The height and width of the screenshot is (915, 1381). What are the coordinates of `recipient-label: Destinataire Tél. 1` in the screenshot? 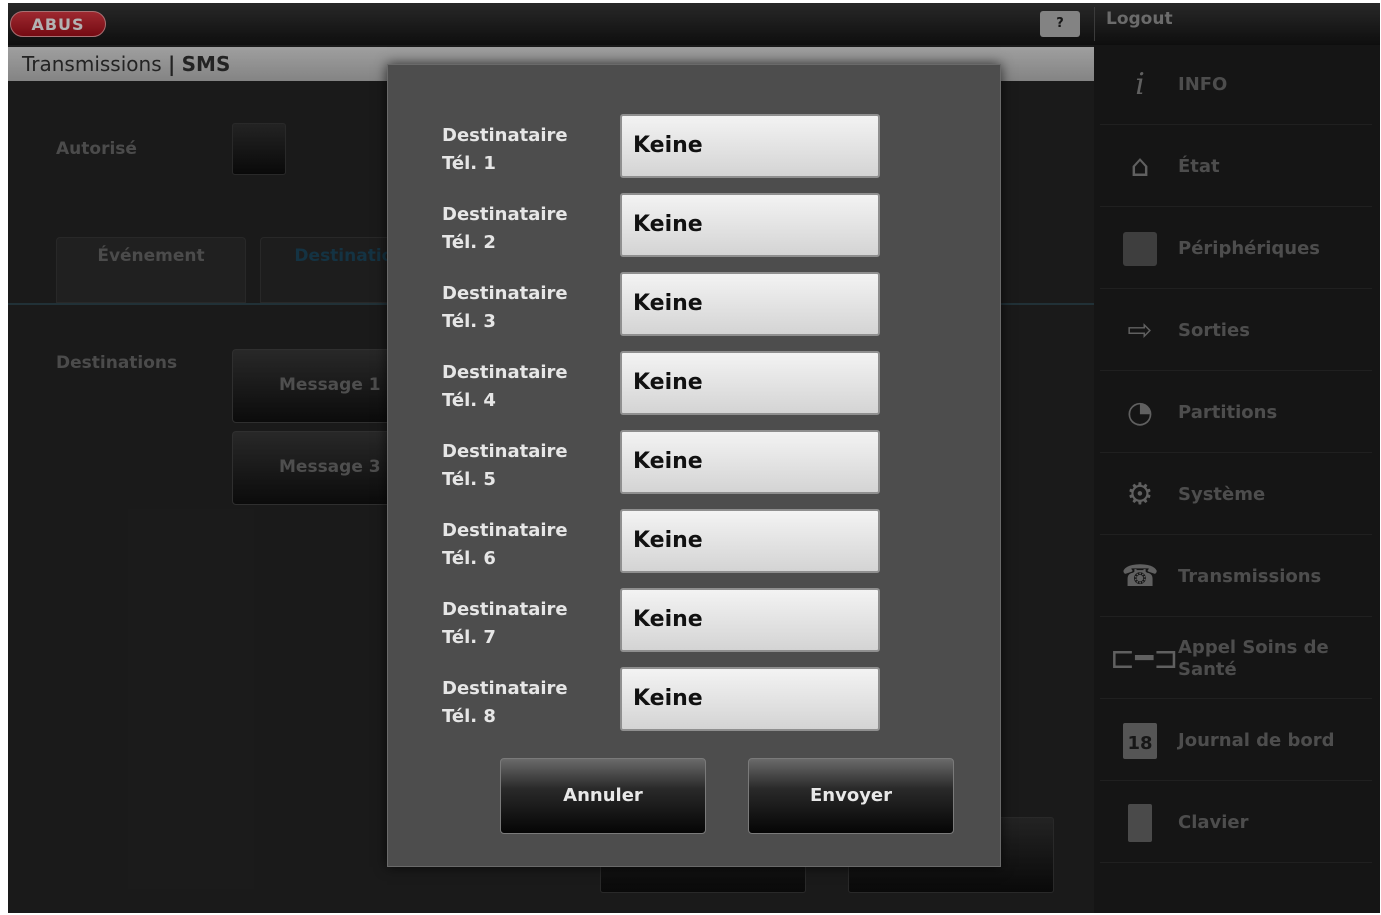 It's located at (505, 149).